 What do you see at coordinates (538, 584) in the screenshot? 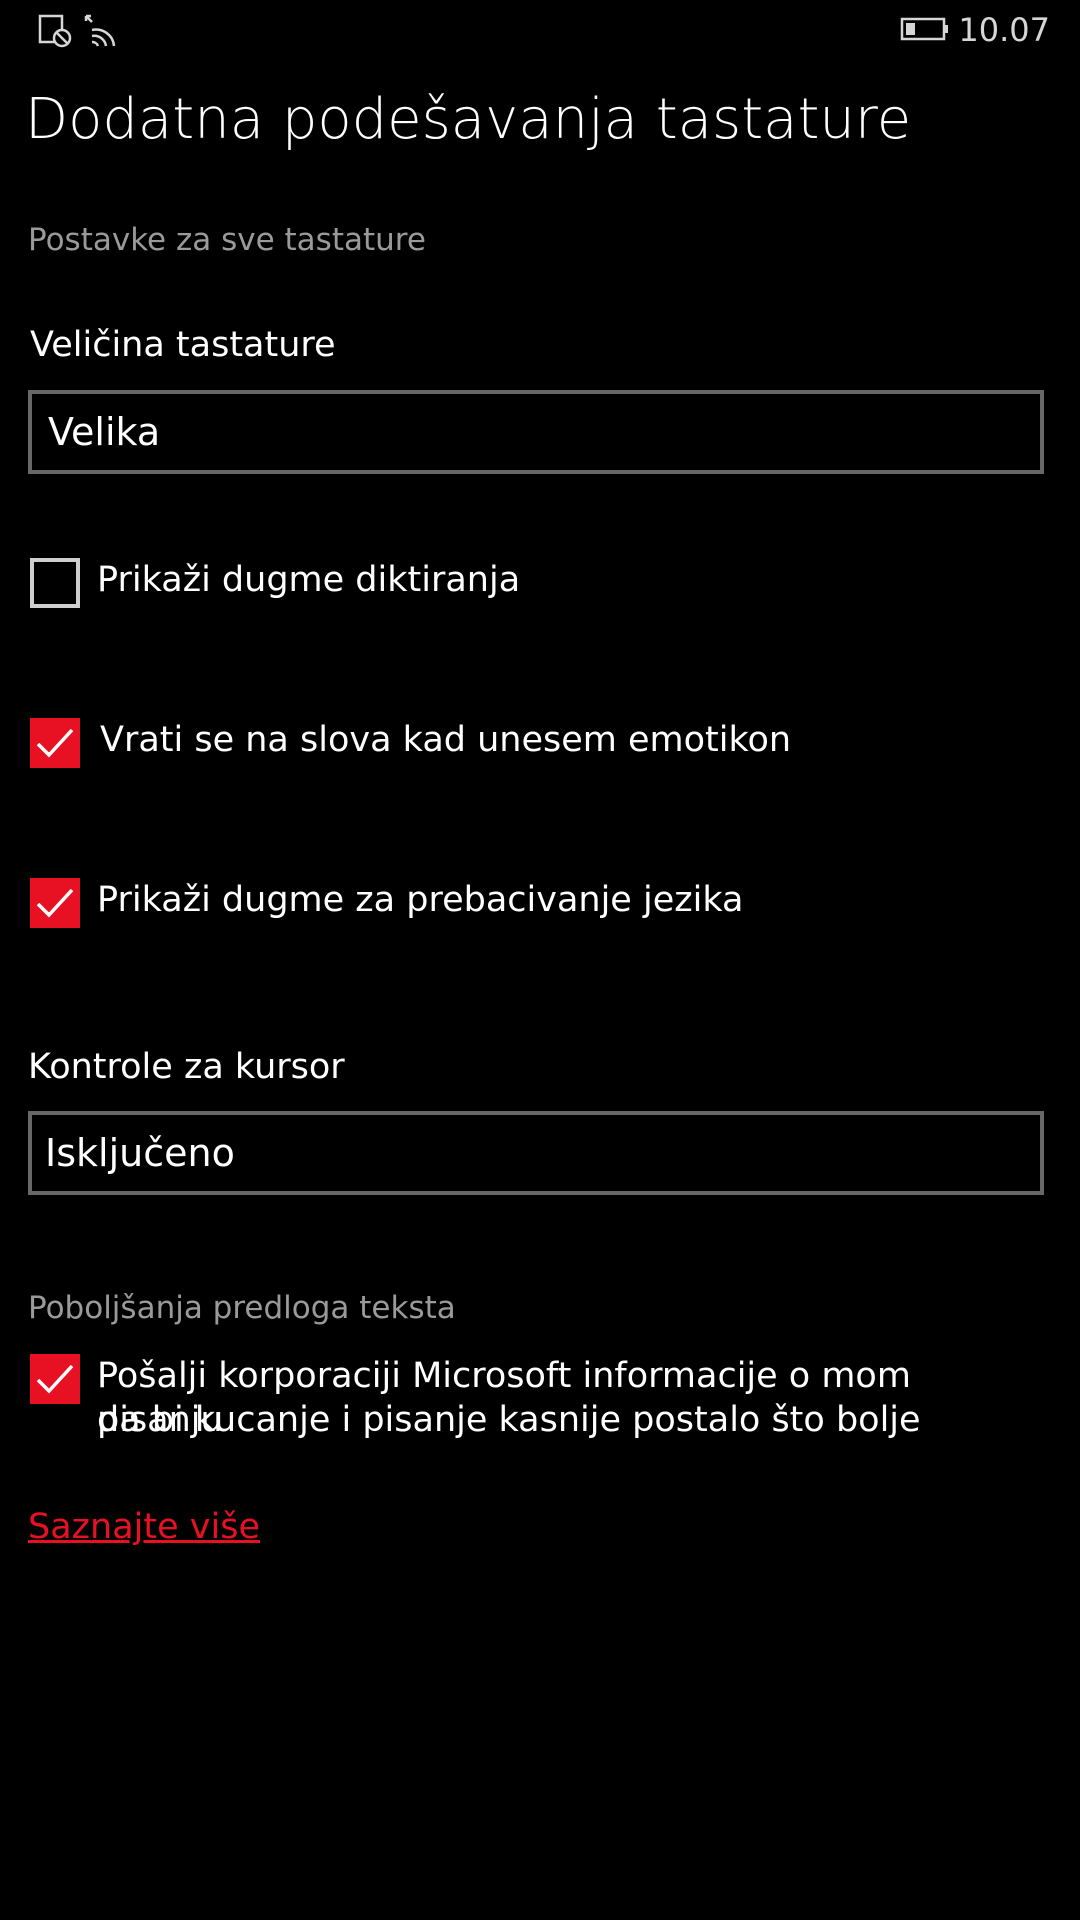
I see `dictation-button-option: Prikaži dugme diktiranja` at bounding box center [538, 584].